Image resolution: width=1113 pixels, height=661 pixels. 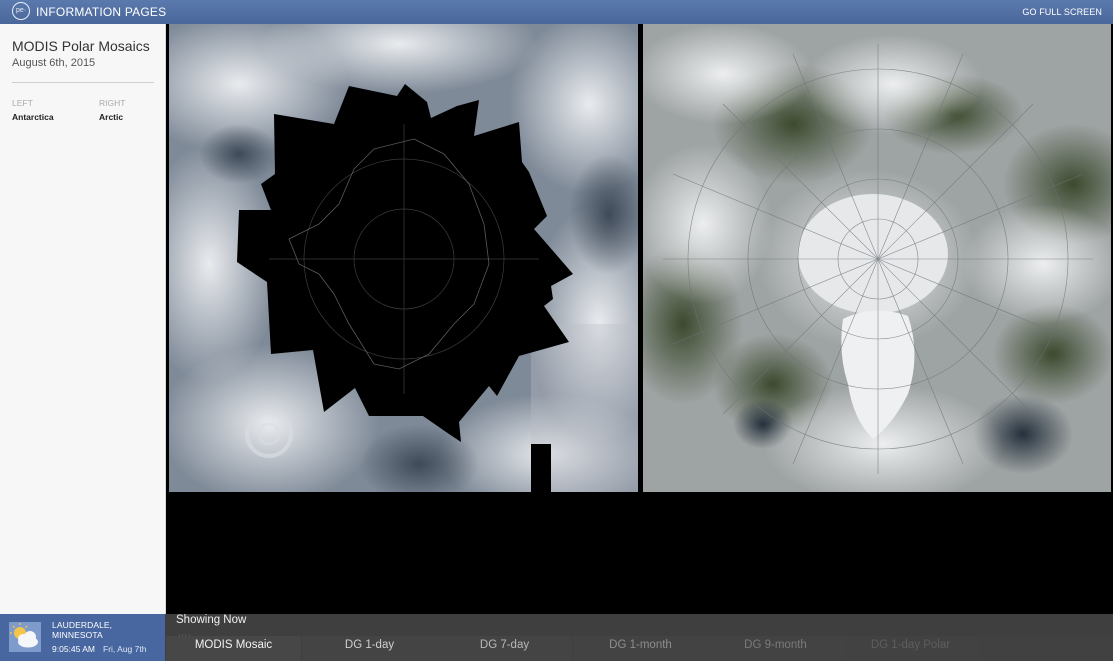 I want to click on partly-cloudy-icon, so click(x=25, y=637).